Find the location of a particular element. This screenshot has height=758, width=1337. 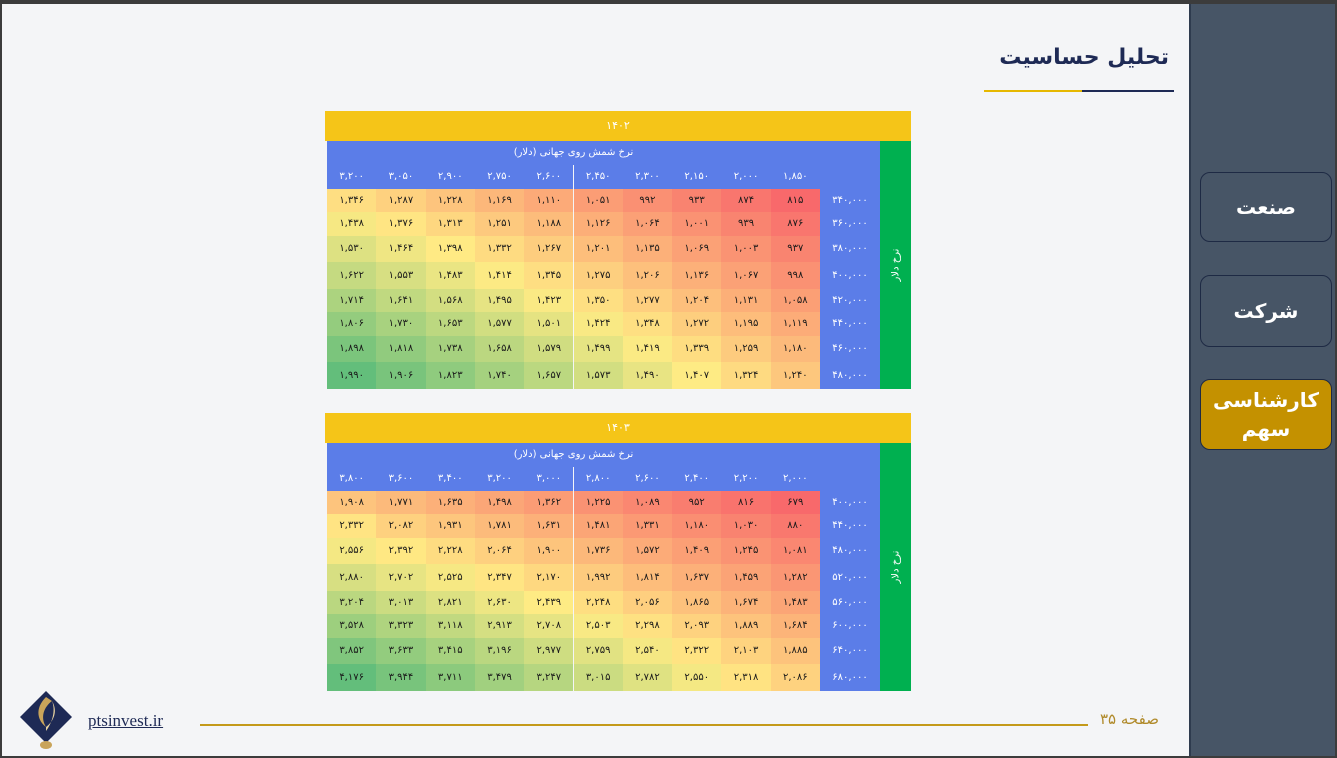

table-cell: ۱,۳۵۰ is located at coordinates (598, 300).